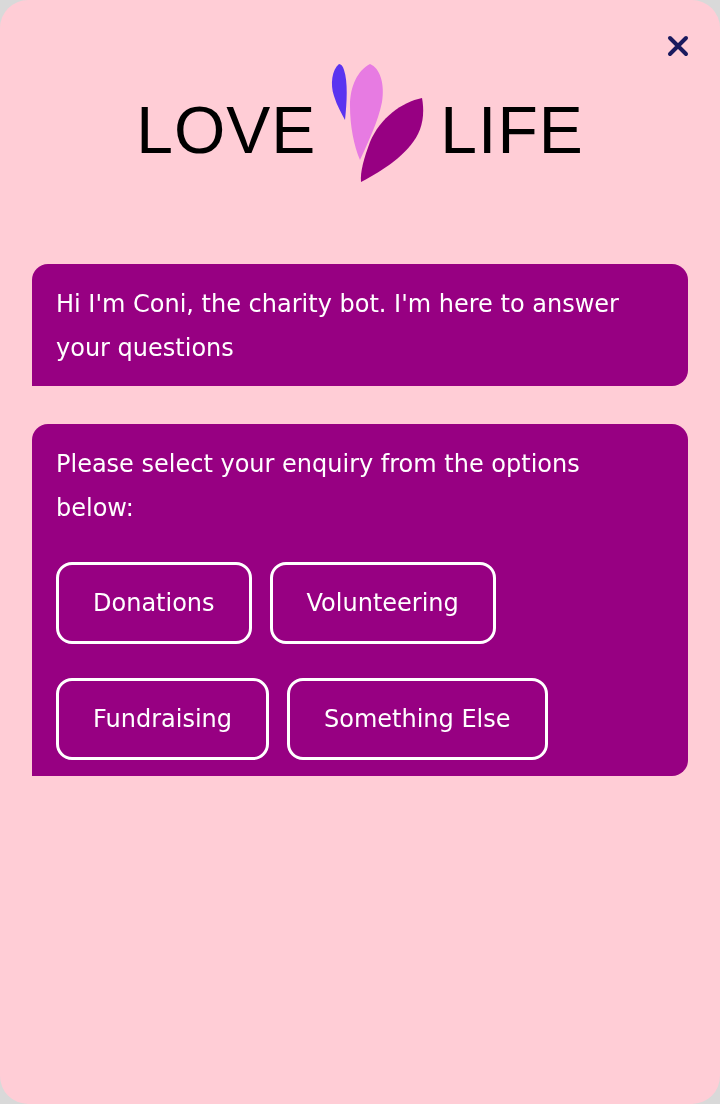 The width and height of the screenshot is (720, 1104). I want to click on message-text: Hi I'm Coni, the charity bot. I'm here to answer your questions, so click(338, 326).